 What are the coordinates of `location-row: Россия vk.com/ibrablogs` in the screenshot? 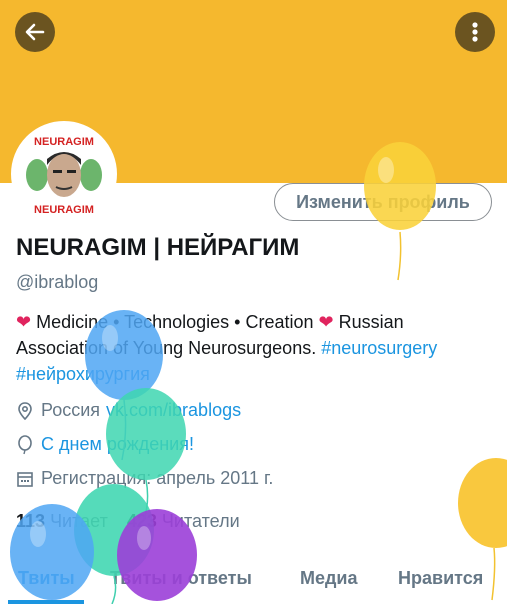 It's located at (128, 410).